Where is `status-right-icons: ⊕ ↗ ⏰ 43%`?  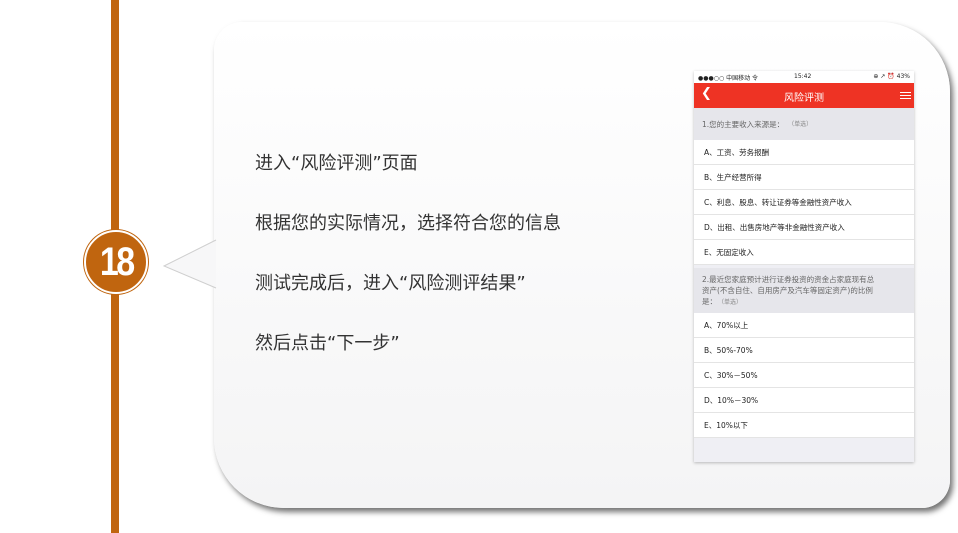 status-right-icons: ⊕ ↗ ⏰ 43% is located at coordinates (891, 76).